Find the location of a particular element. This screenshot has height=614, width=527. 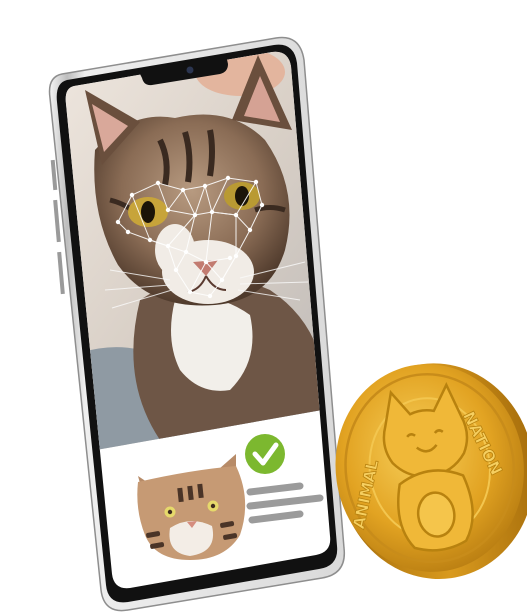

check-circle-icon is located at coordinates (265, 454).